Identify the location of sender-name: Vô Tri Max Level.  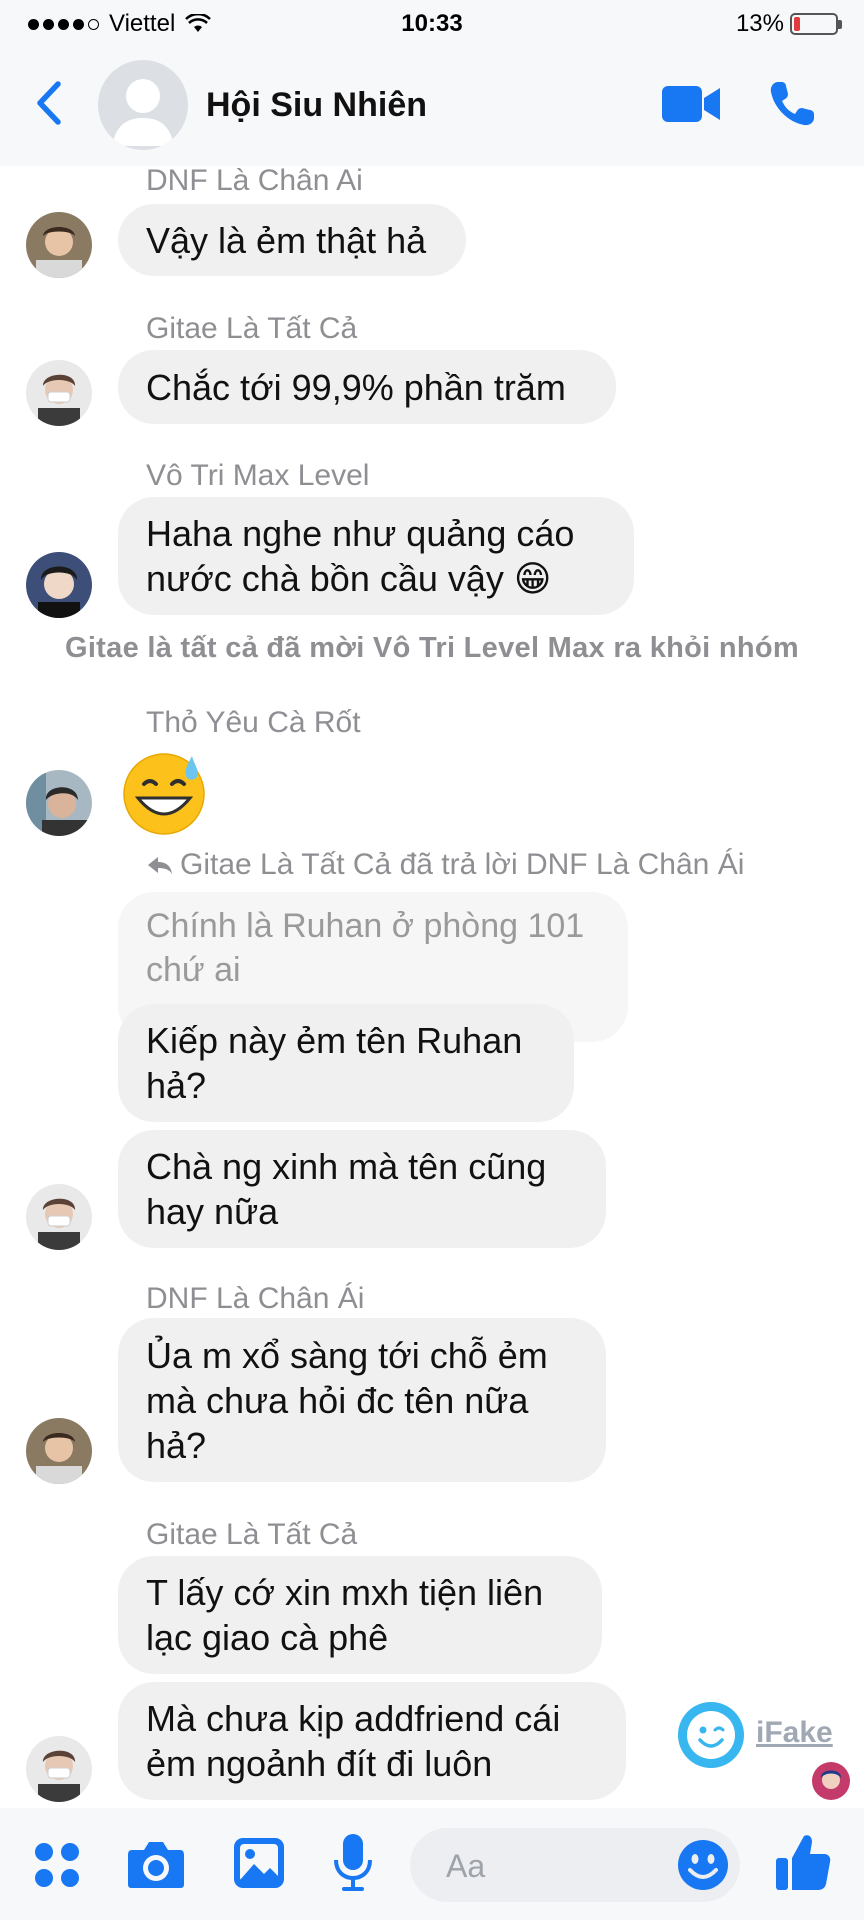
(258, 475).